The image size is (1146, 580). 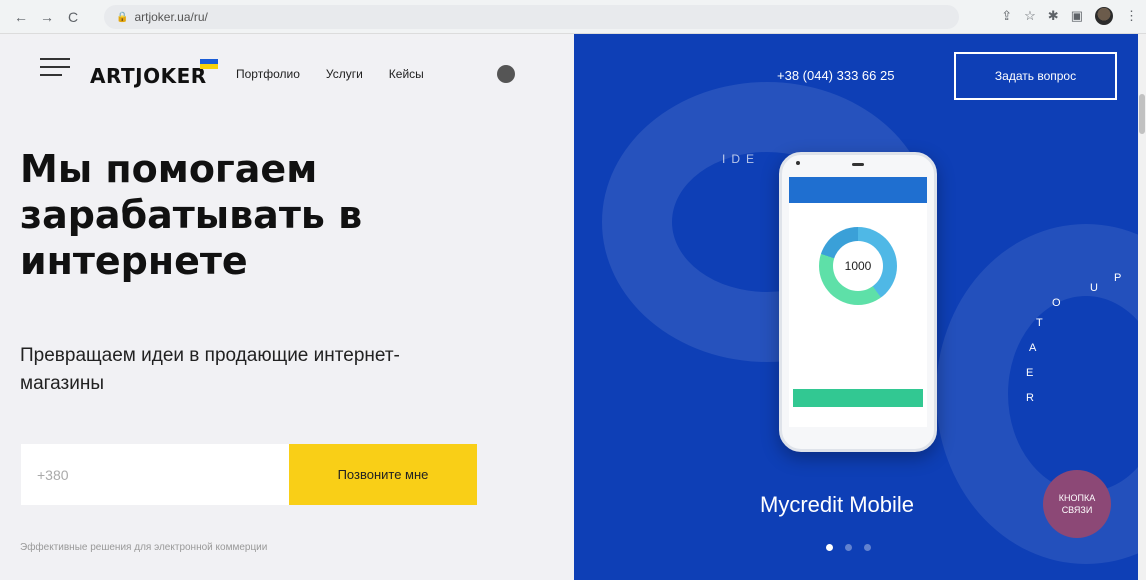 What do you see at coordinates (191, 215) in the screenshot?
I see `hero-title: Мы помогаем зарабатывать в интернете` at bounding box center [191, 215].